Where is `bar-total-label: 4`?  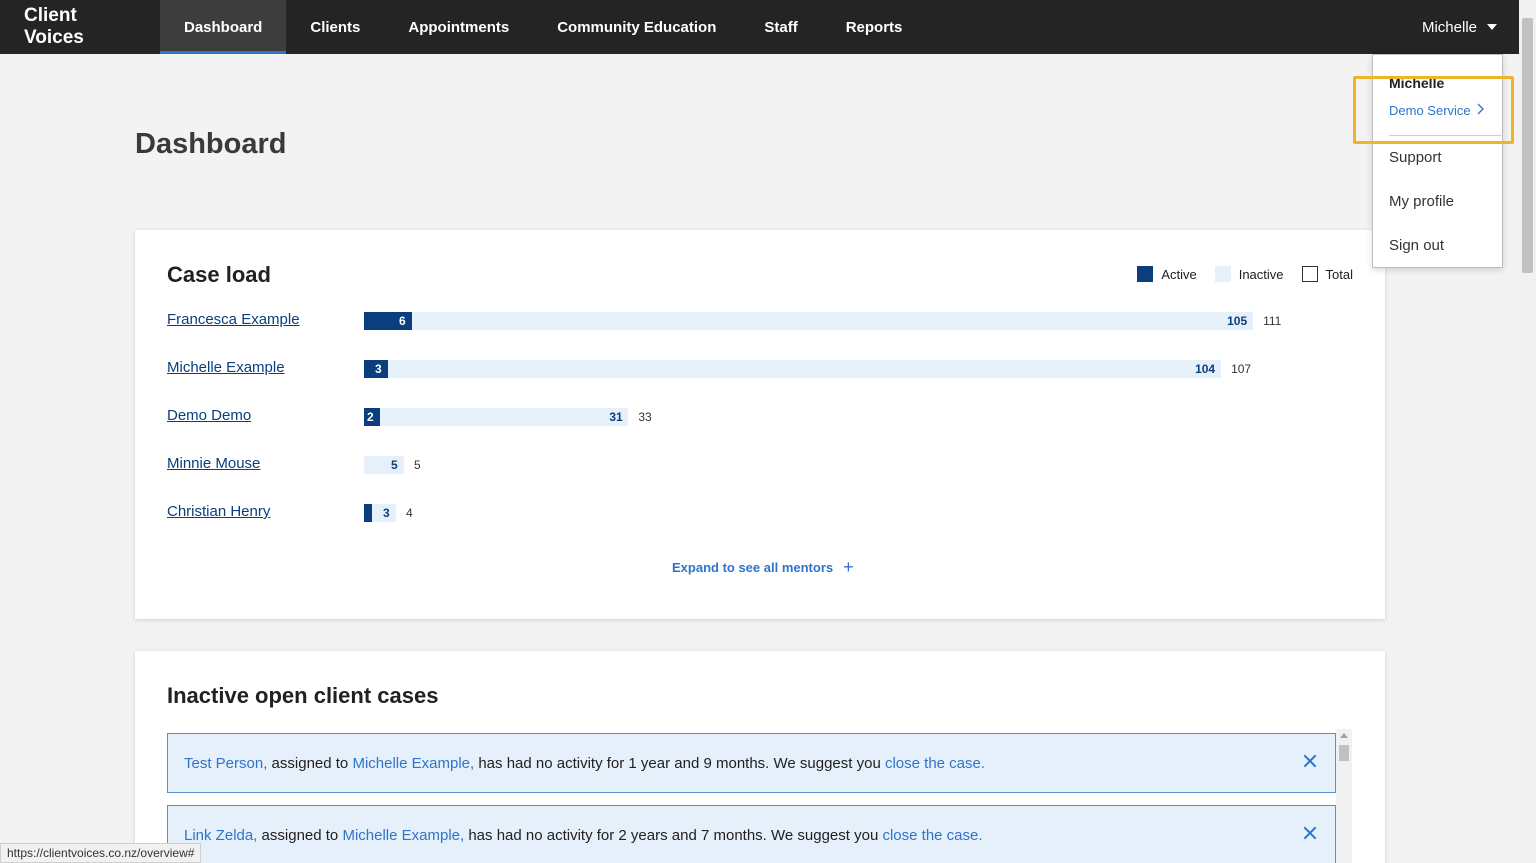 bar-total-label: 4 is located at coordinates (409, 513).